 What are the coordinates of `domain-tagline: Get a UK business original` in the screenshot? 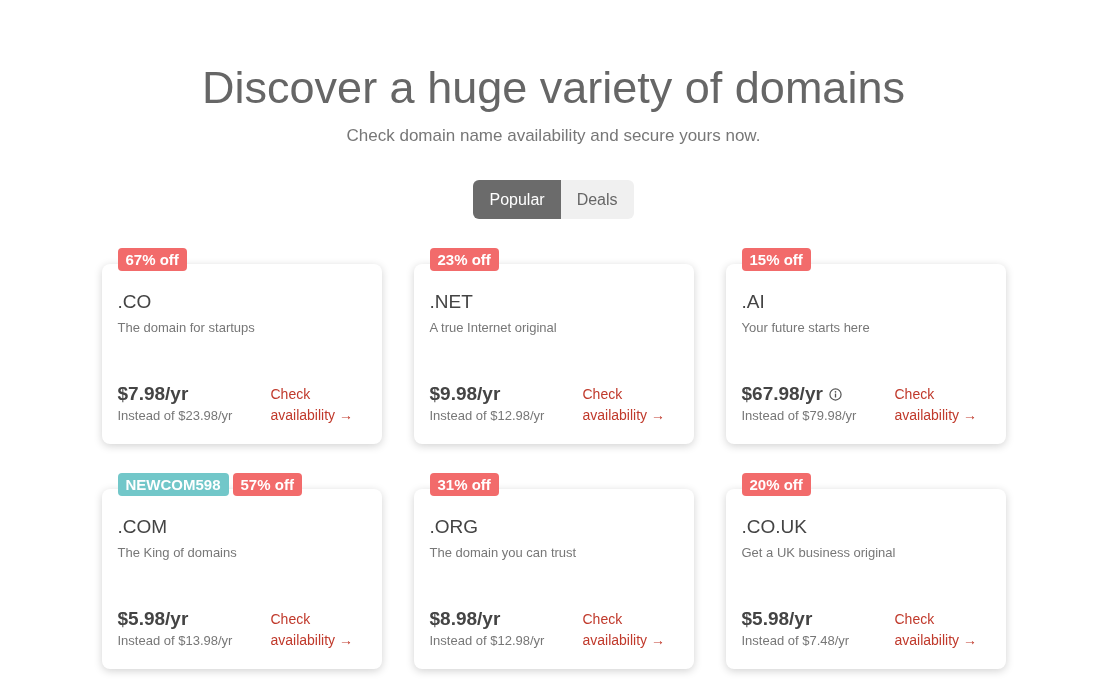 It's located at (819, 553).